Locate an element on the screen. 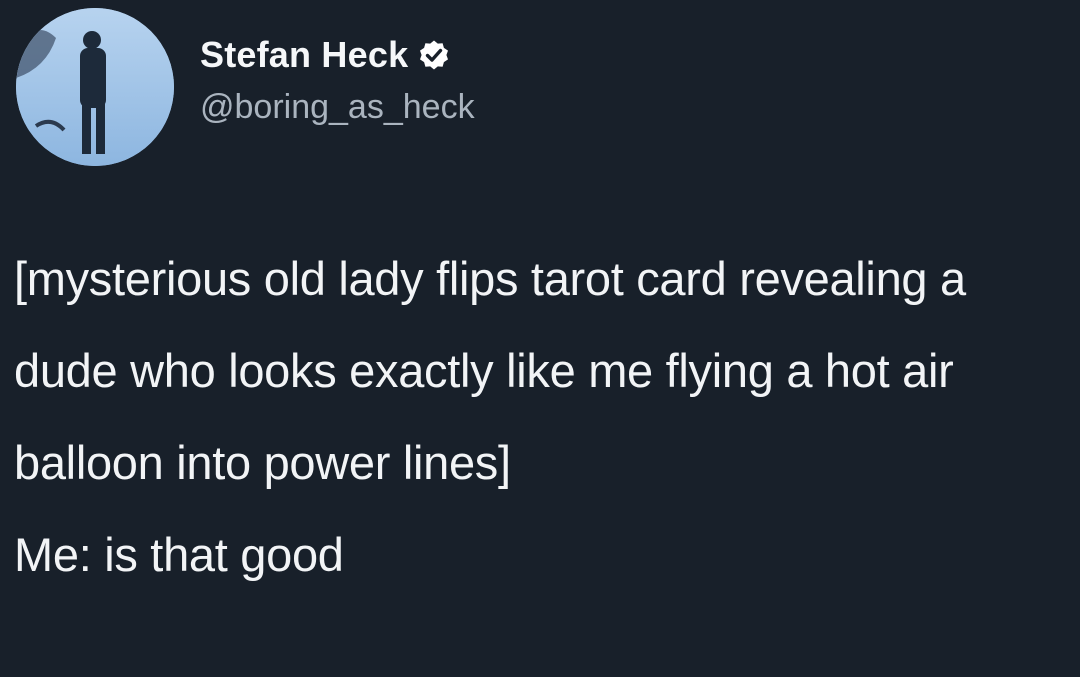  tweet-text-paragraph-2: Me: is that good is located at coordinates (179, 554).